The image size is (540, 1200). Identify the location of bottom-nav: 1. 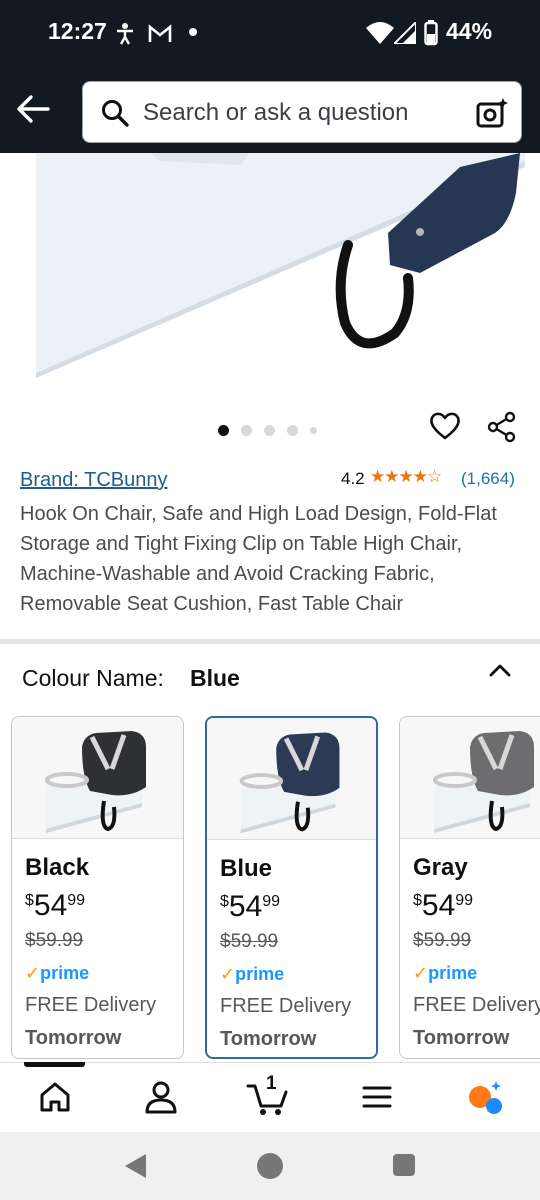
(270, 1097).